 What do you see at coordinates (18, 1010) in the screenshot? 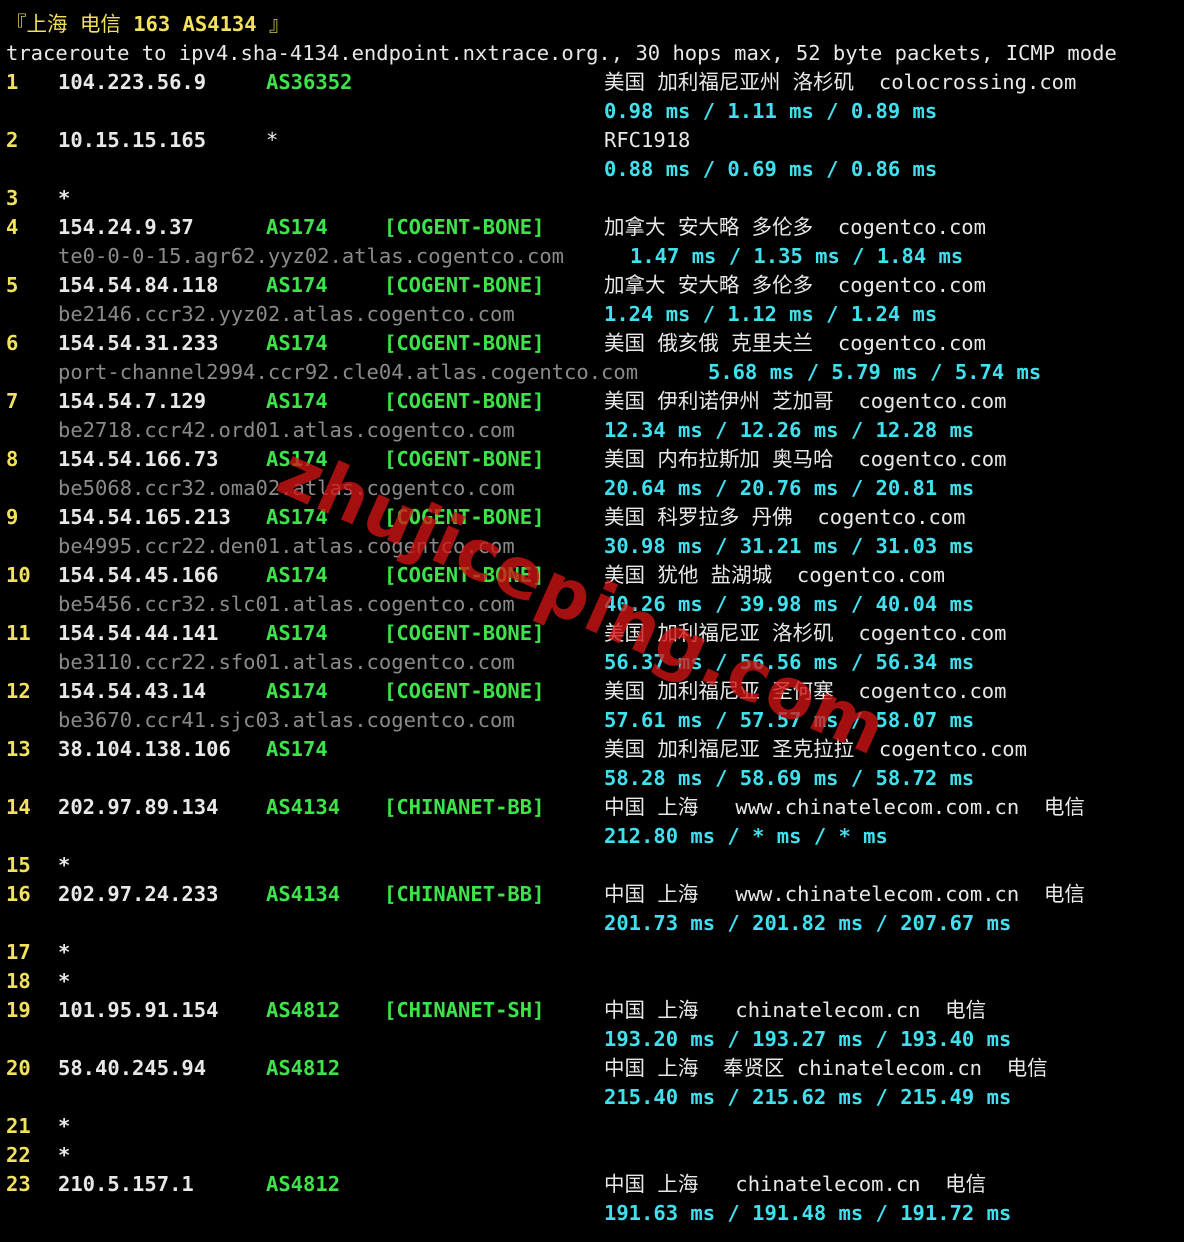
I see `hop-number: 19` at bounding box center [18, 1010].